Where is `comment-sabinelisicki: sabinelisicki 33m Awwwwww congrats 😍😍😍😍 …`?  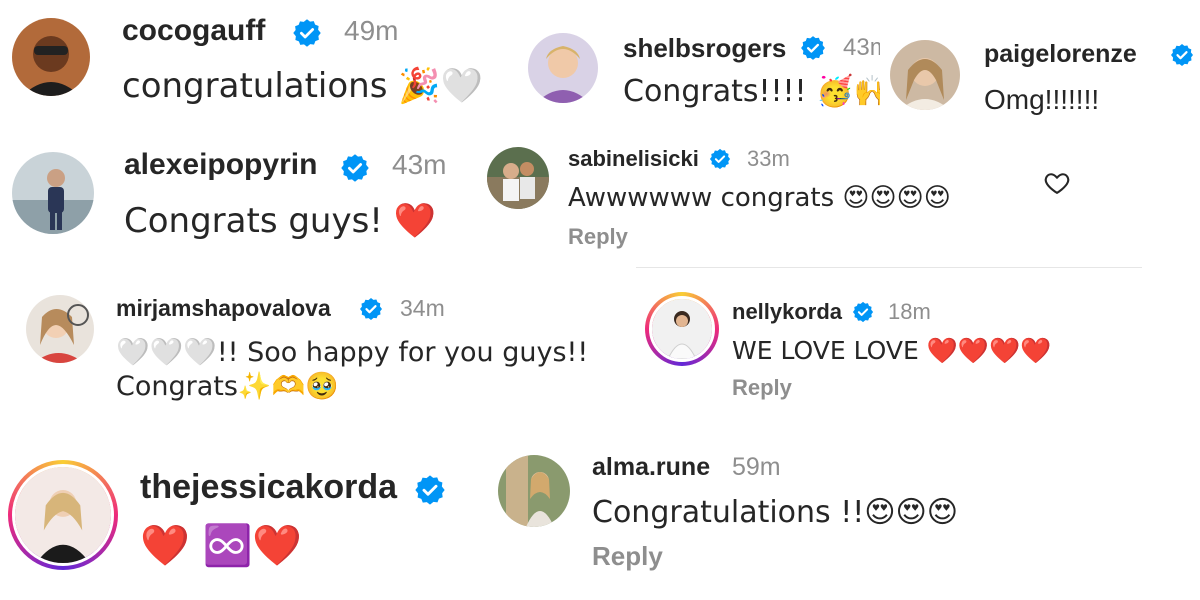
comment-sabinelisicki: sabinelisicki 33m Awwwwww congrats 😍😍😍😍 … is located at coordinates (837, 197).